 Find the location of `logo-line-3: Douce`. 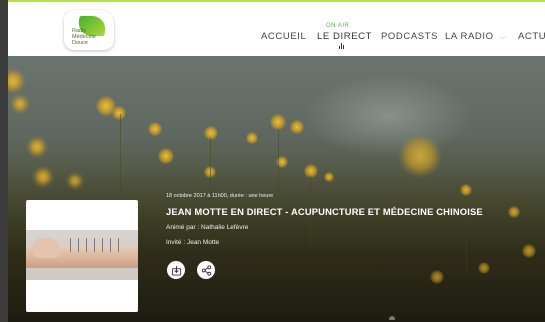

logo-line-3: Douce is located at coordinates (80, 43).